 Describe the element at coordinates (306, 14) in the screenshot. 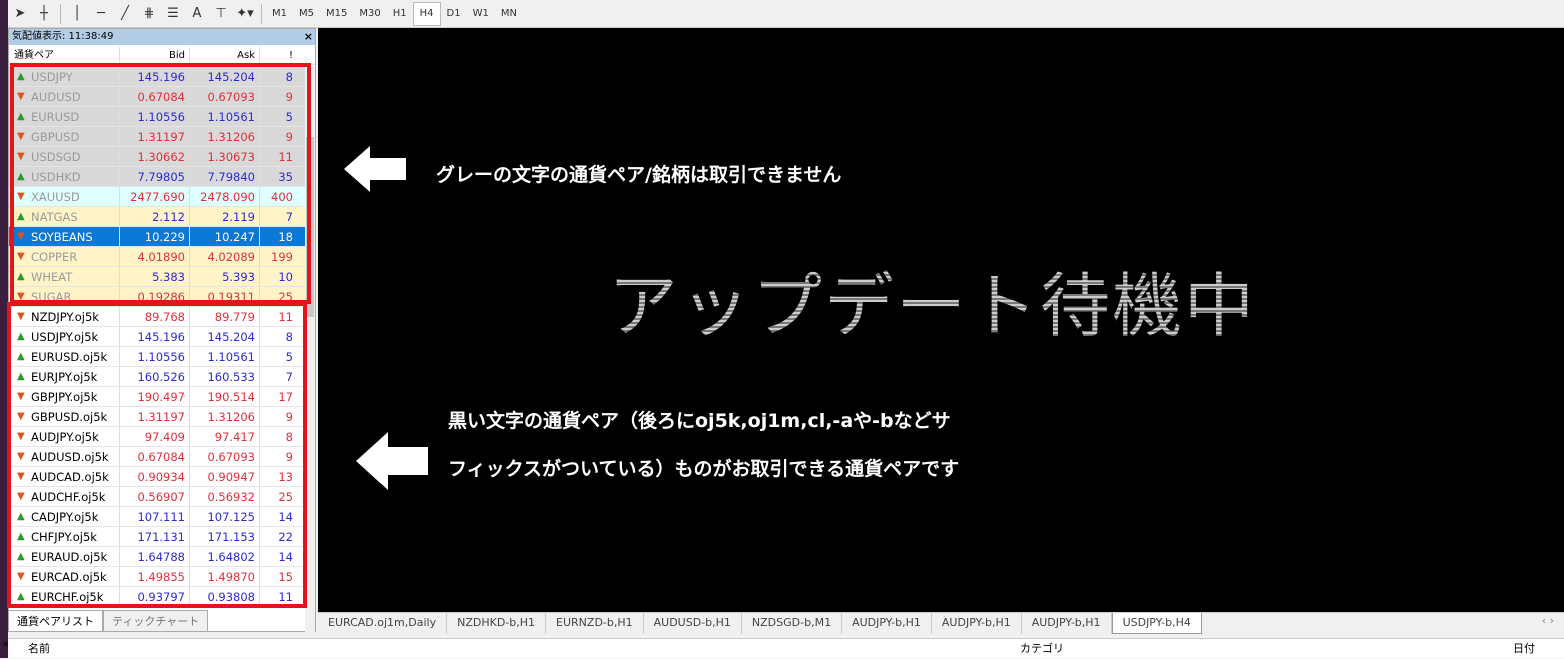

I see `timeframe-m5: M5` at that location.